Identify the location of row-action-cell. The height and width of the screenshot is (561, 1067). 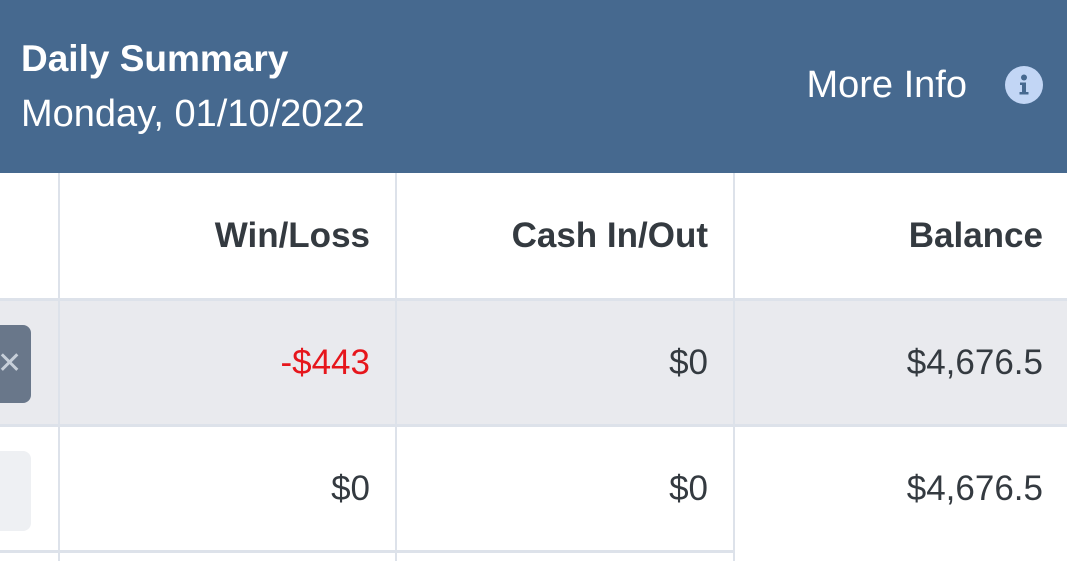
(29, 488).